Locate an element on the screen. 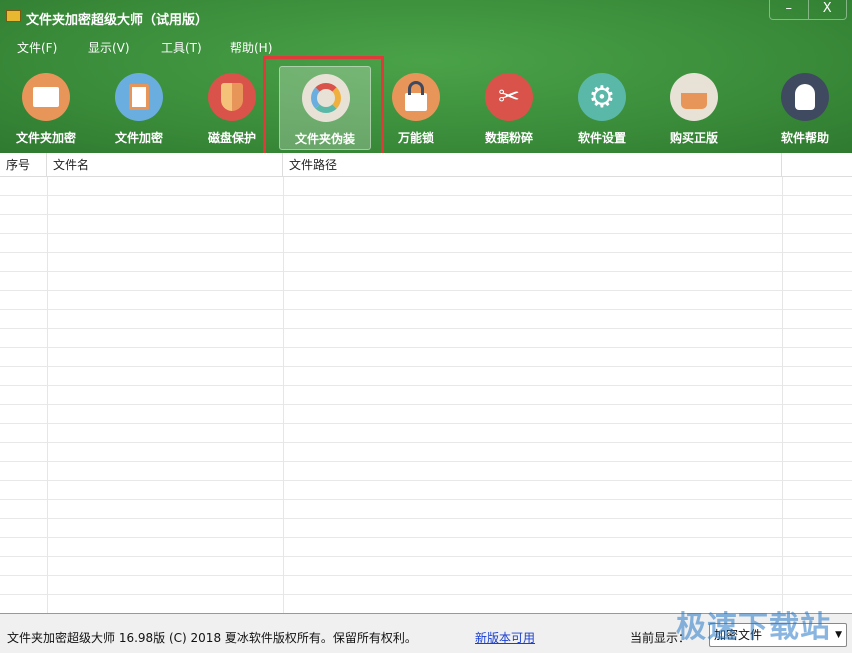 This screenshot has width=852, height=653. tool-file-encrypt: 文件加密 is located at coordinates (139, 108).